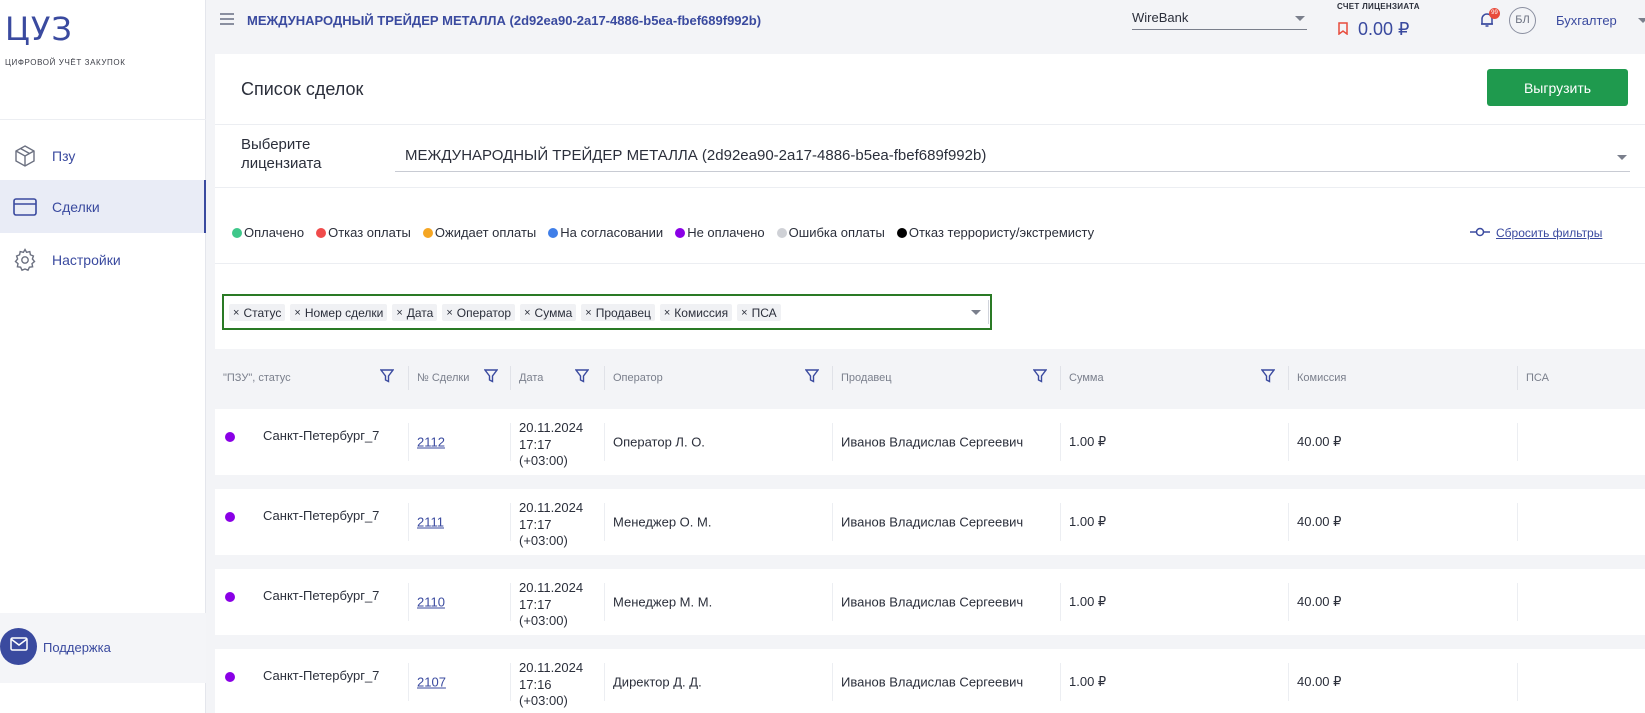 The height and width of the screenshot is (713, 1645). Describe the element at coordinates (103, 155) in the screenshot. I see `sidebar-item-pzu: Пзу` at that location.